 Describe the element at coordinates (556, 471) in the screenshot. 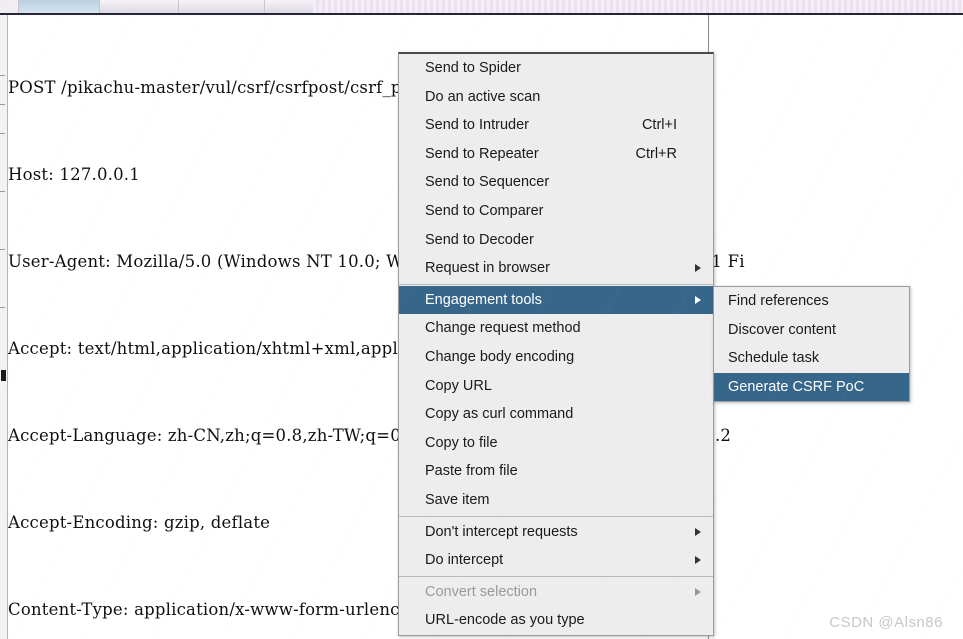

I see `menu-item-paste-from-file: Paste from file` at that location.